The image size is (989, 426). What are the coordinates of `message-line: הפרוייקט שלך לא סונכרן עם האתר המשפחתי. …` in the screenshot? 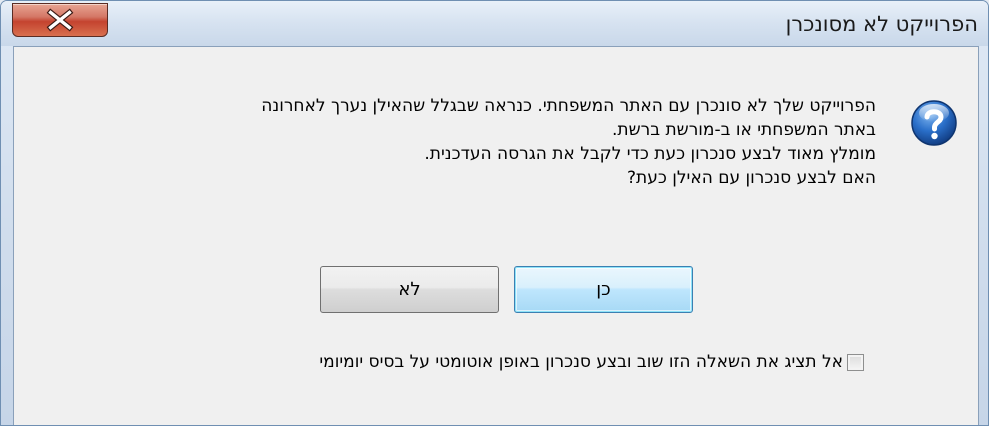 It's located at (568, 106).